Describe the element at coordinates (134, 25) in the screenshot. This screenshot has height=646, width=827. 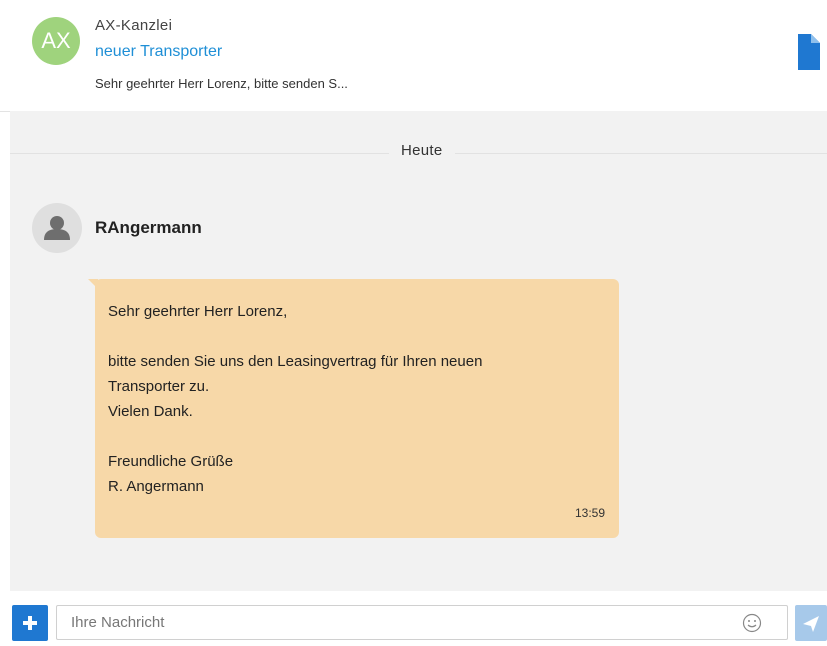
I see `contact-name: AX-Kanzlei` at that location.